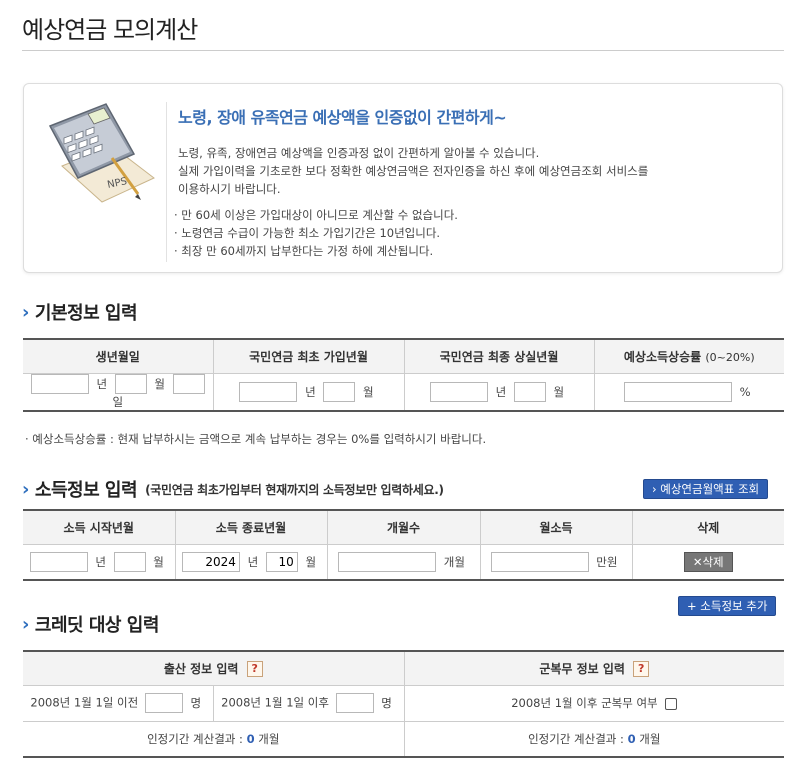 The height and width of the screenshot is (764, 795). Describe the element at coordinates (281, 561) in the screenshot. I see `income-end-month-input` at that location.